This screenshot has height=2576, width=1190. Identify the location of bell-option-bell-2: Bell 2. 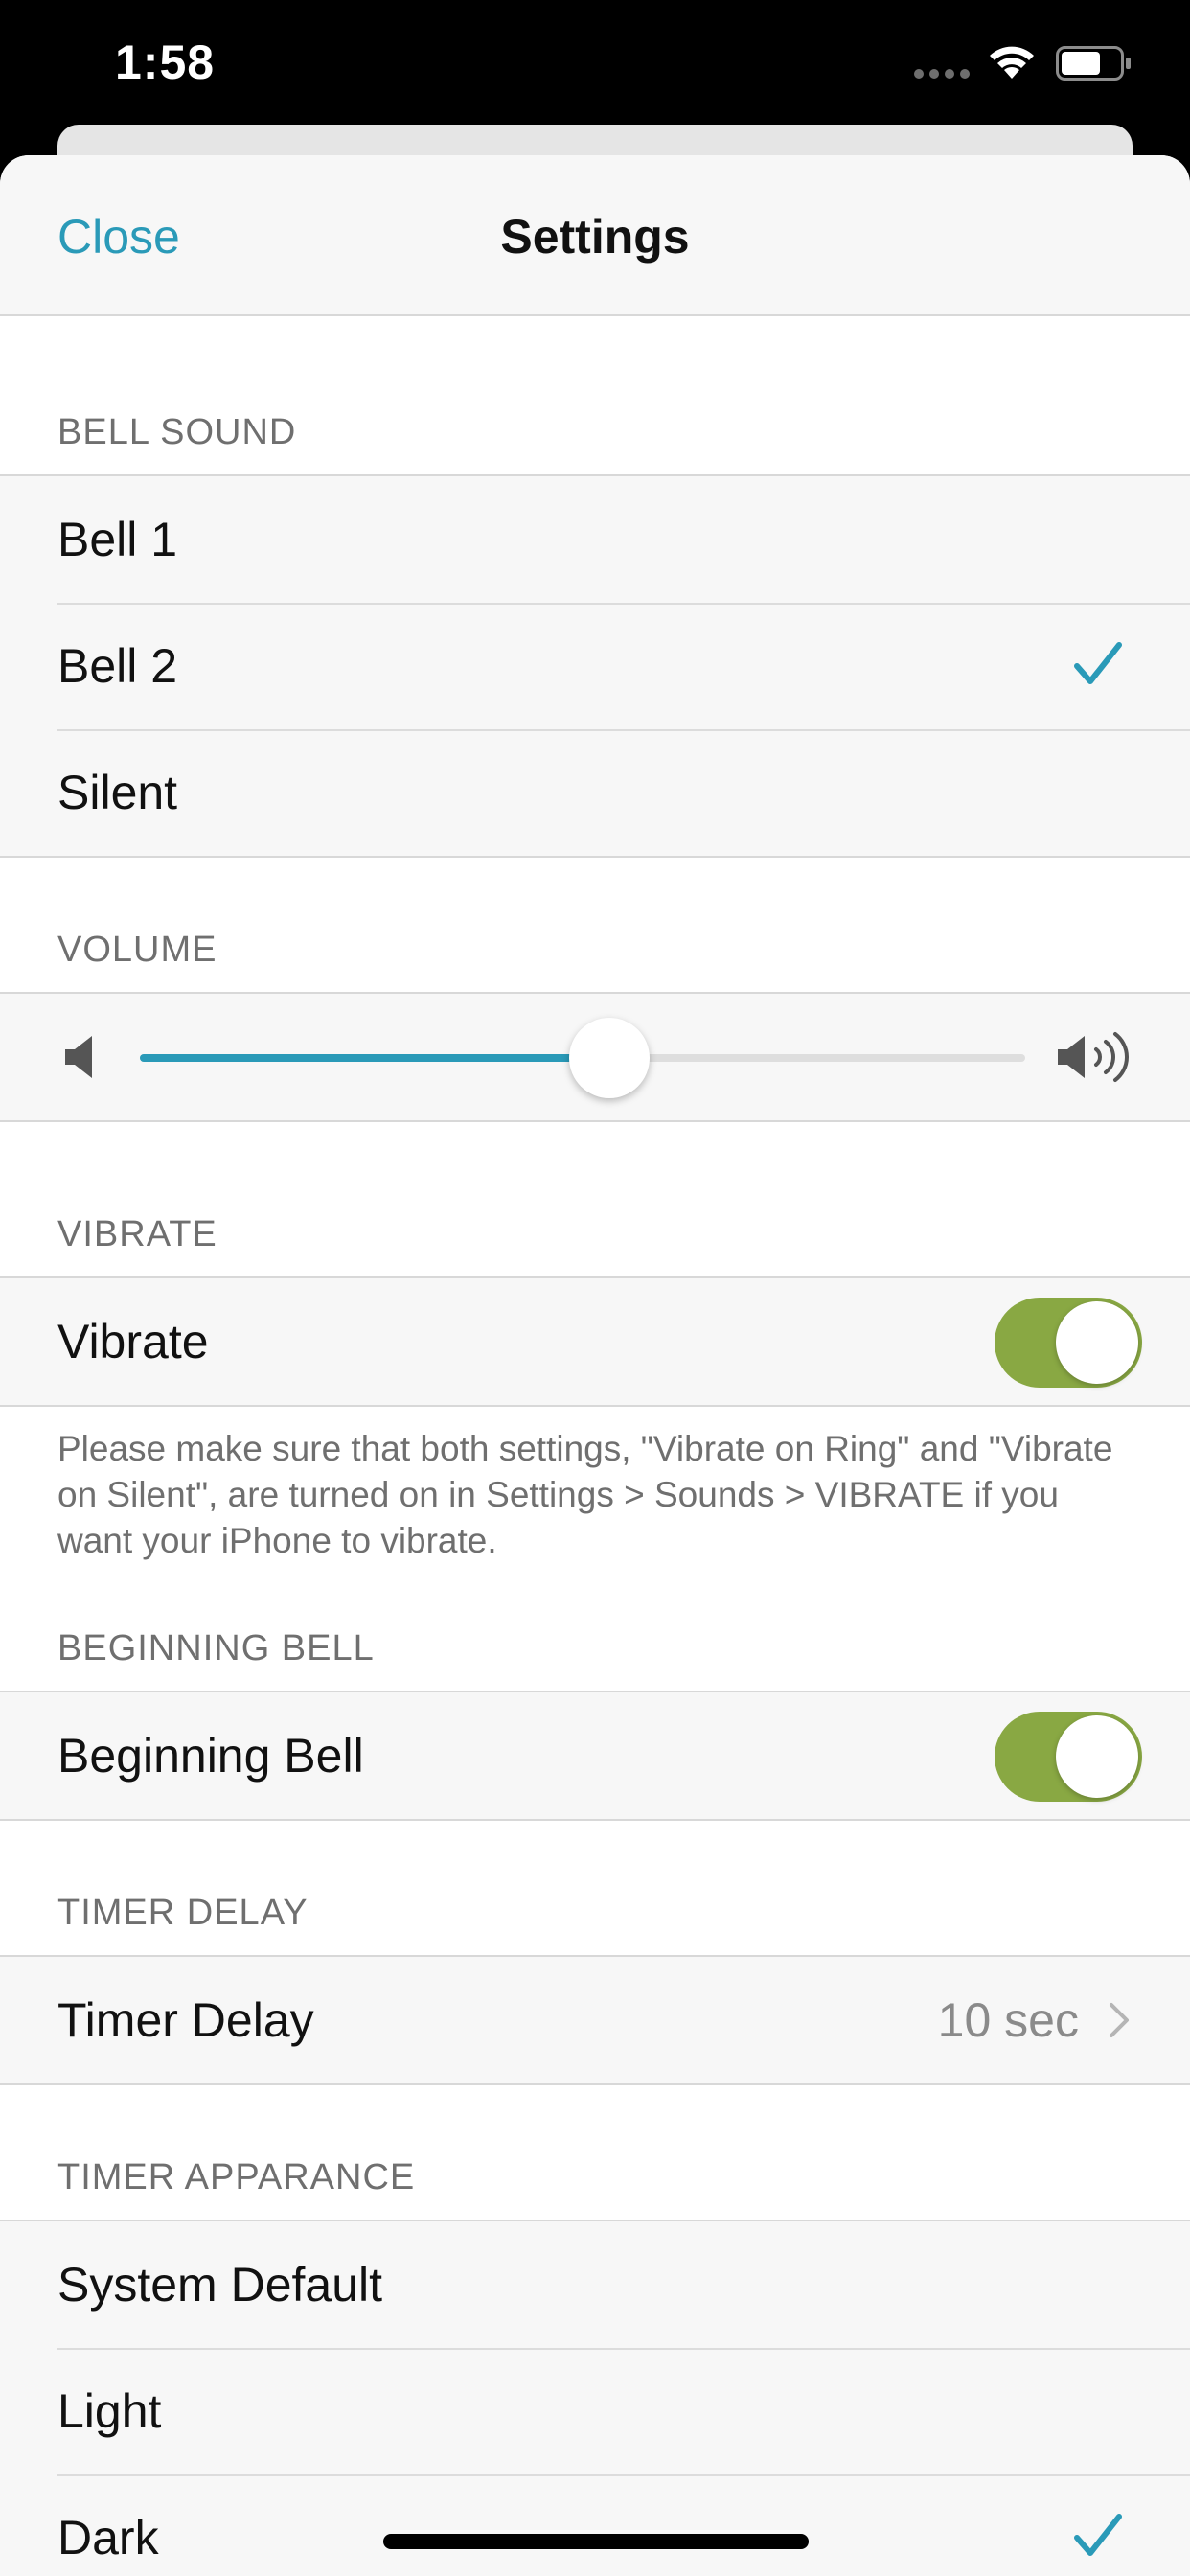
(595, 666).